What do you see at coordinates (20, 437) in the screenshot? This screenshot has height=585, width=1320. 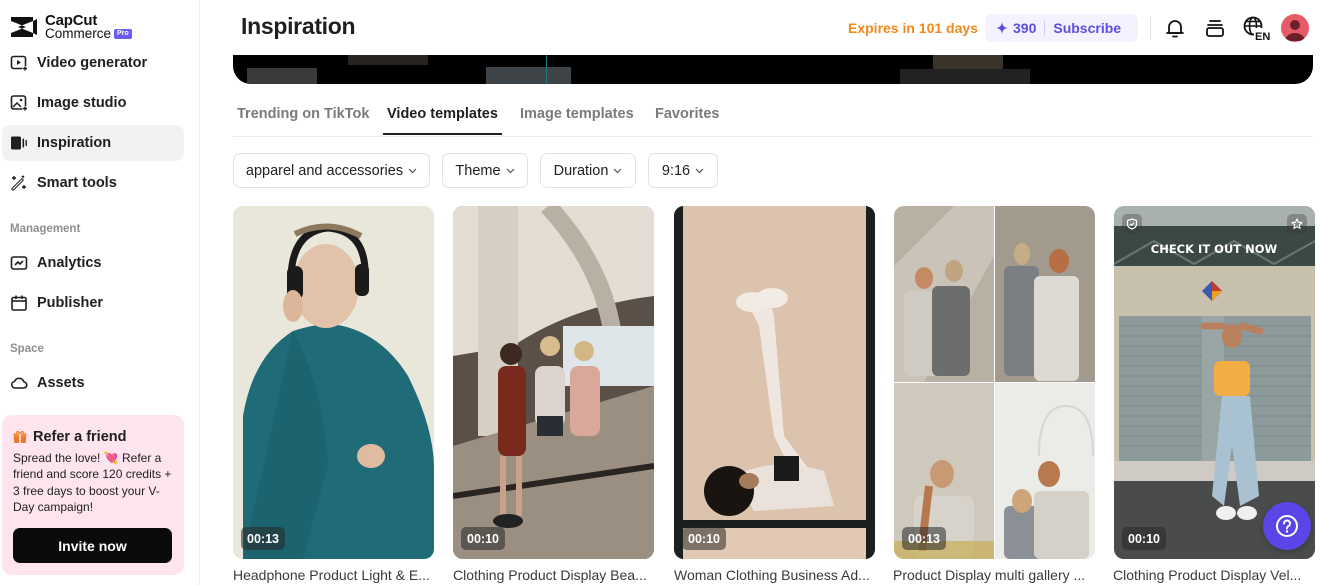 I see `gift-icon` at bounding box center [20, 437].